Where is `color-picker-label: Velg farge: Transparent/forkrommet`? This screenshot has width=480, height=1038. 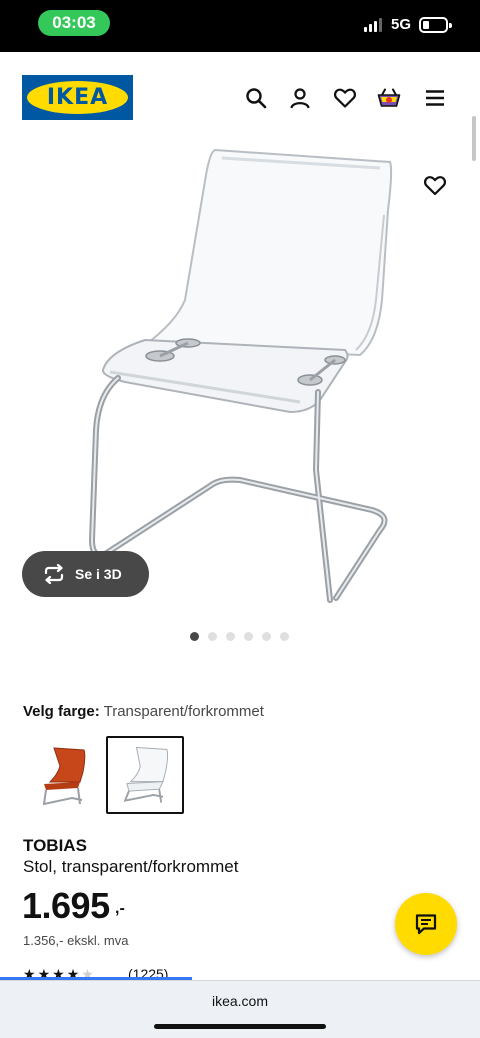
color-picker-label: Velg farge: Transparent/forkrommet is located at coordinates (143, 711).